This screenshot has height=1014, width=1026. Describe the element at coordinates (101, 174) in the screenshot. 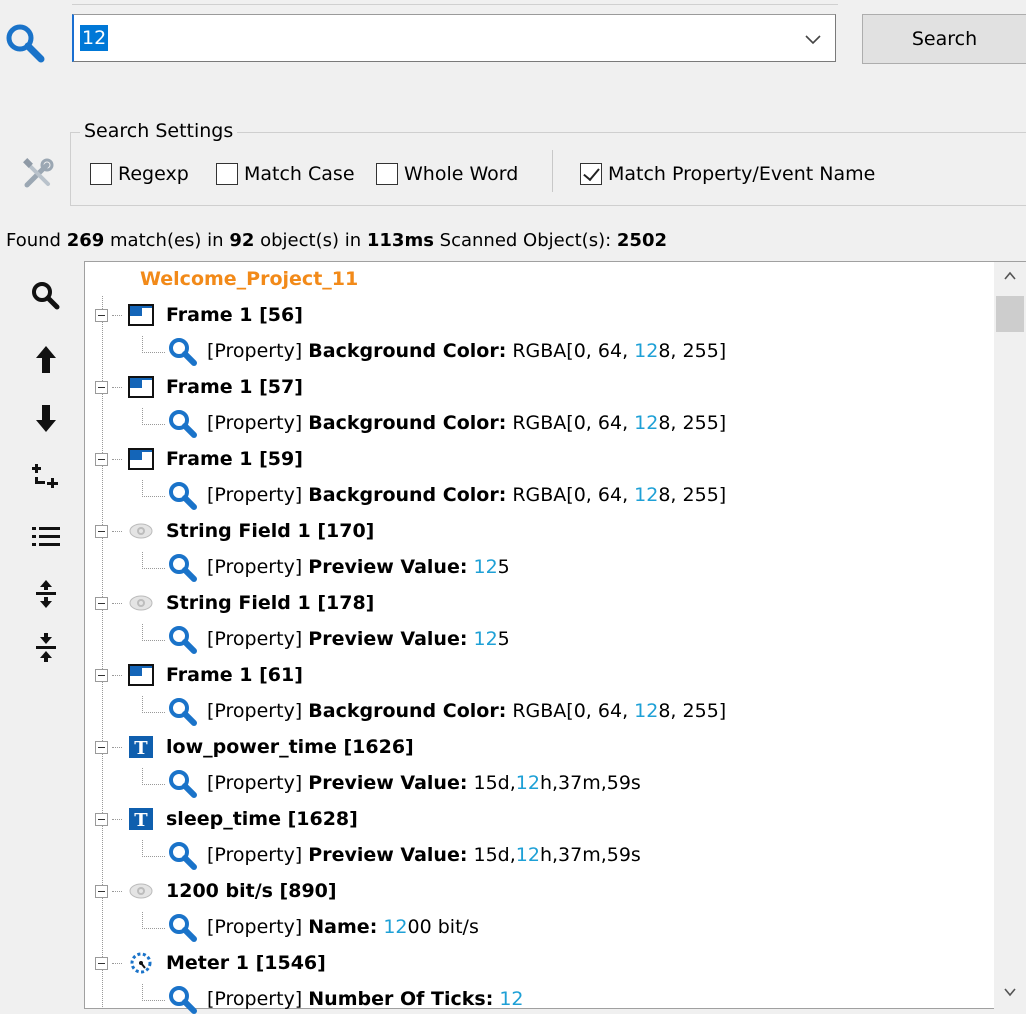

I see `regexp-checkbox-box` at that location.